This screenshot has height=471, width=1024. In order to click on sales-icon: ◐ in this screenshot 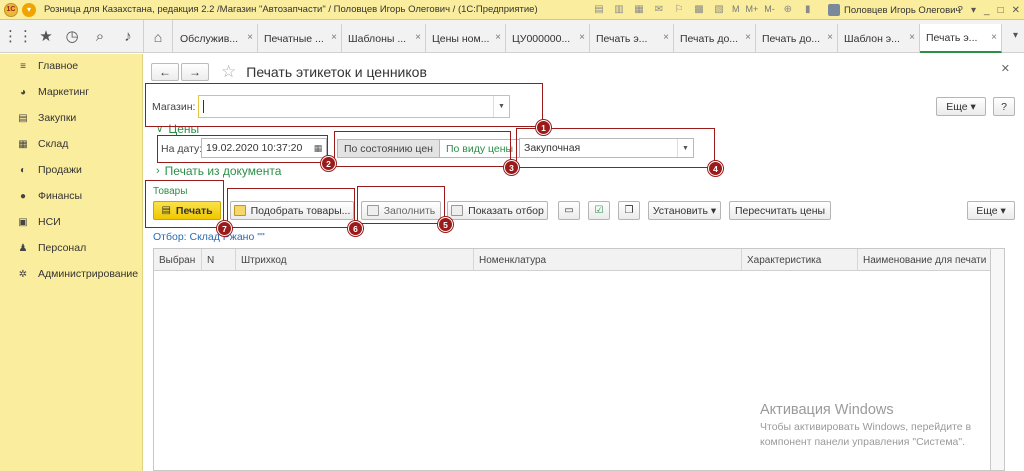, I will do `click(23, 170)`.